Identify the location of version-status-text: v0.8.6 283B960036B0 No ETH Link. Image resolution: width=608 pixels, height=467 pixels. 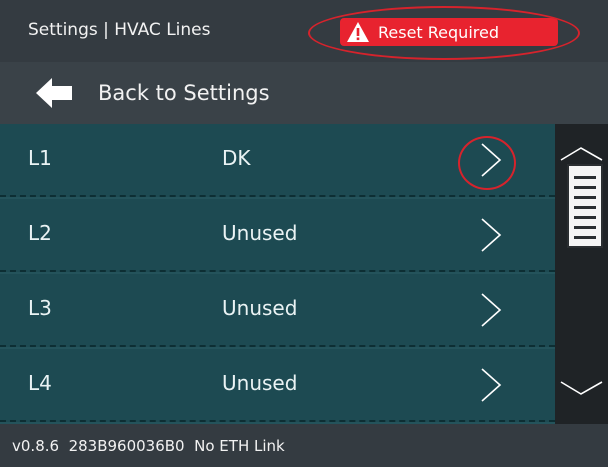
(148, 446).